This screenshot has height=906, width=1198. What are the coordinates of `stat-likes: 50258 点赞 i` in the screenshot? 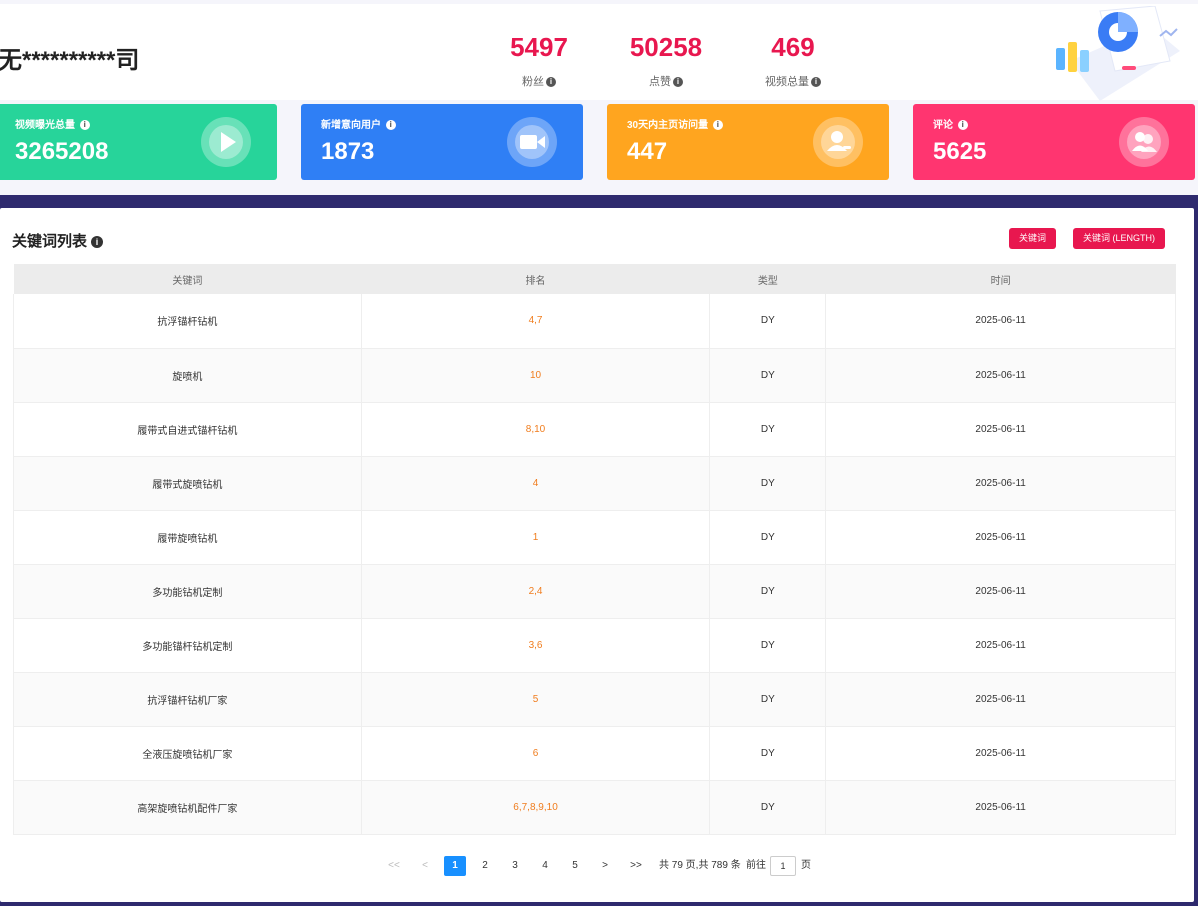 It's located at (666, 60).